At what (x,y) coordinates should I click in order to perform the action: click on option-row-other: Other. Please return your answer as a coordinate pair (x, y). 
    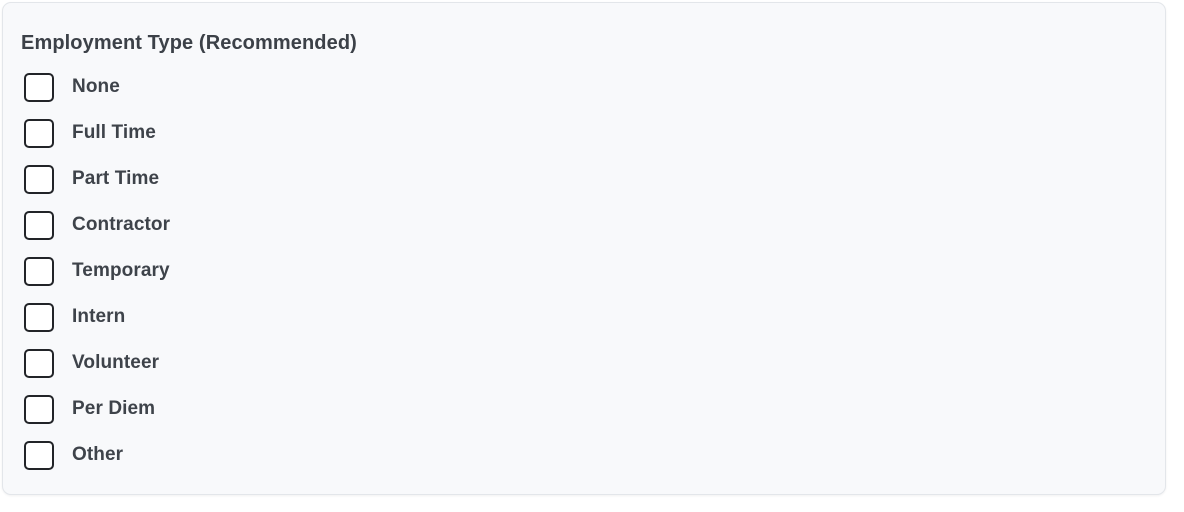
    Looking at the image, I should click on (571, 455).